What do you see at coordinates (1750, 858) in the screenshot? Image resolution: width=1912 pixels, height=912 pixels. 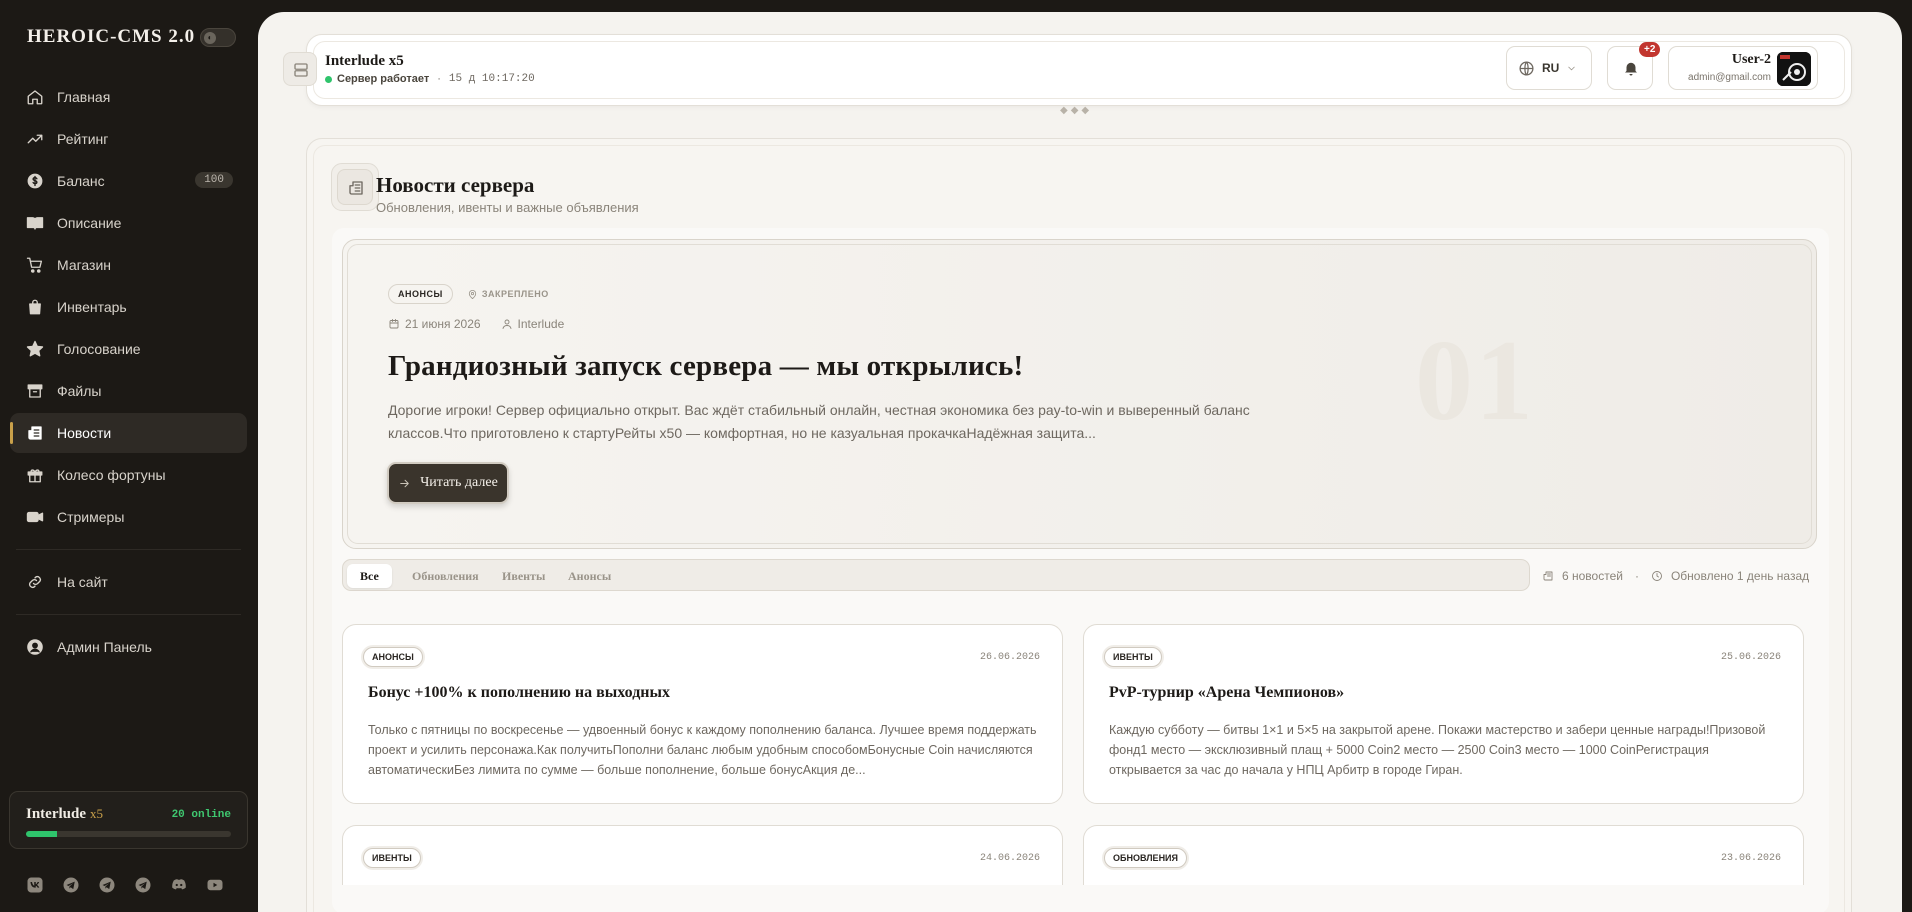 I see `card-date: 23.06.2026` at bounding box center [1750, 858].